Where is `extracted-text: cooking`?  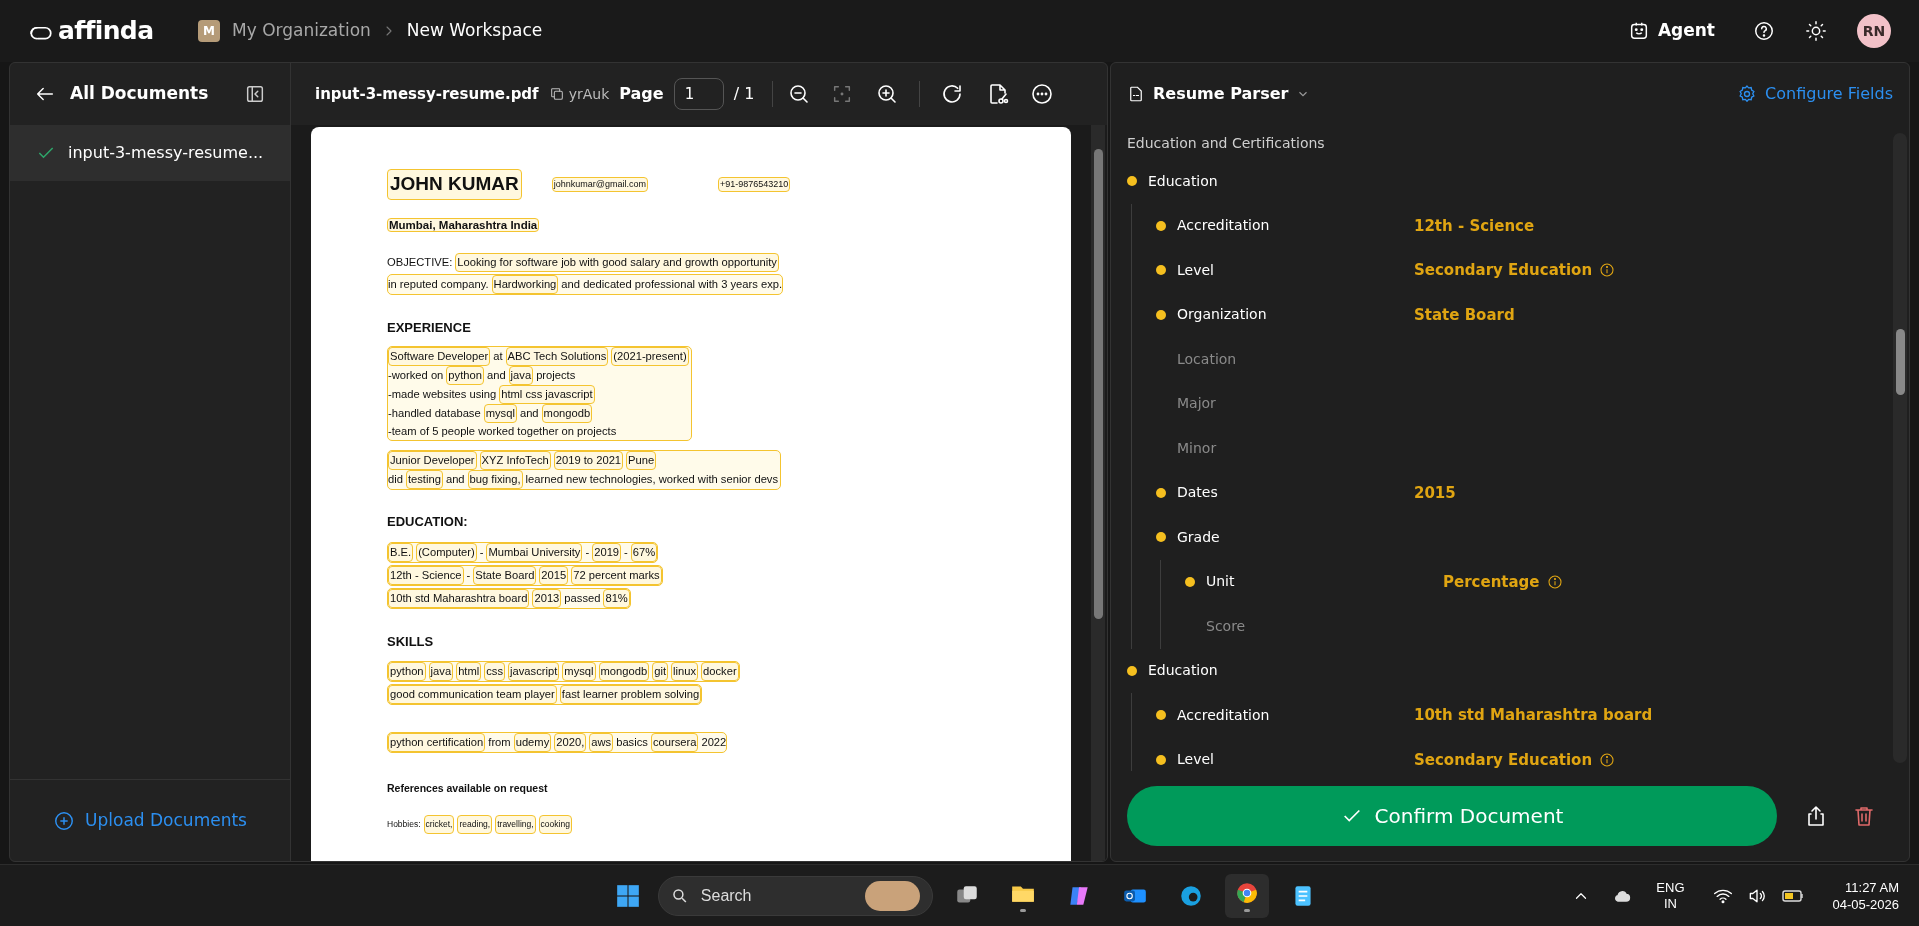
extracted-text: cooking is located at coordinates (555, 824).